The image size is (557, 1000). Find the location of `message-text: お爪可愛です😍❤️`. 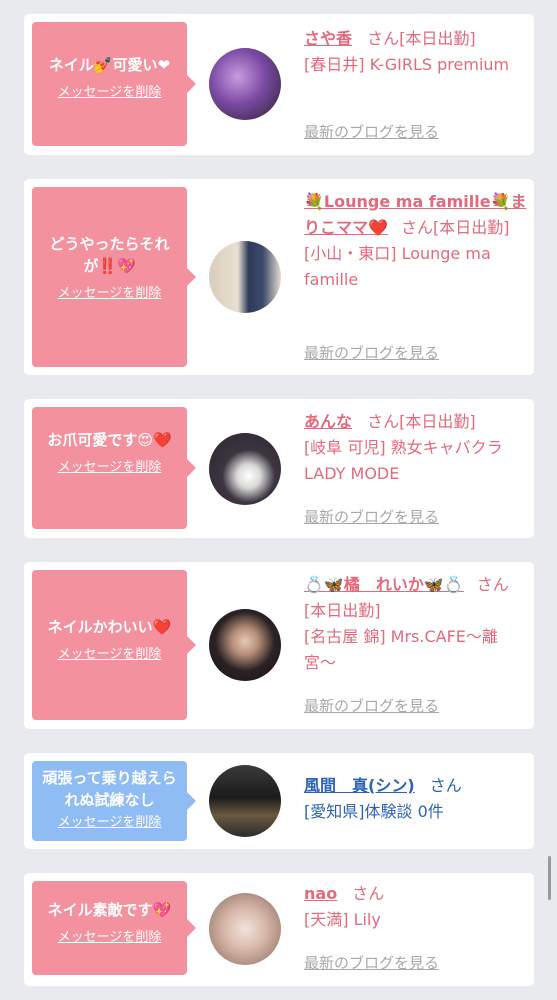

message-text: お爪可愛です😍❤️ is located at coordinates (109, 440).